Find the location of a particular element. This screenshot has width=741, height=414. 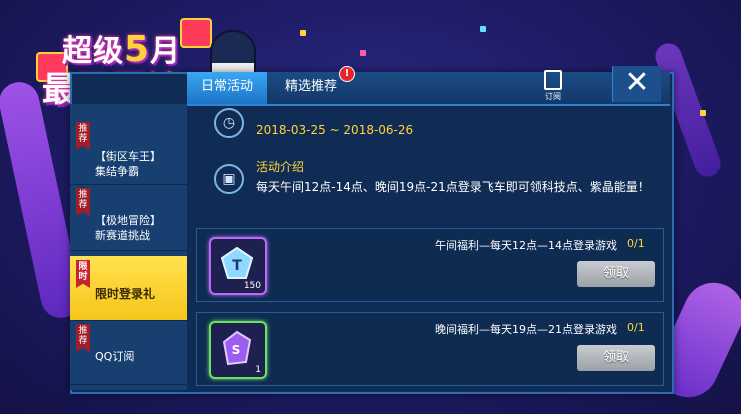

limited-tag: 限时 is located at coordinates (83, 274).